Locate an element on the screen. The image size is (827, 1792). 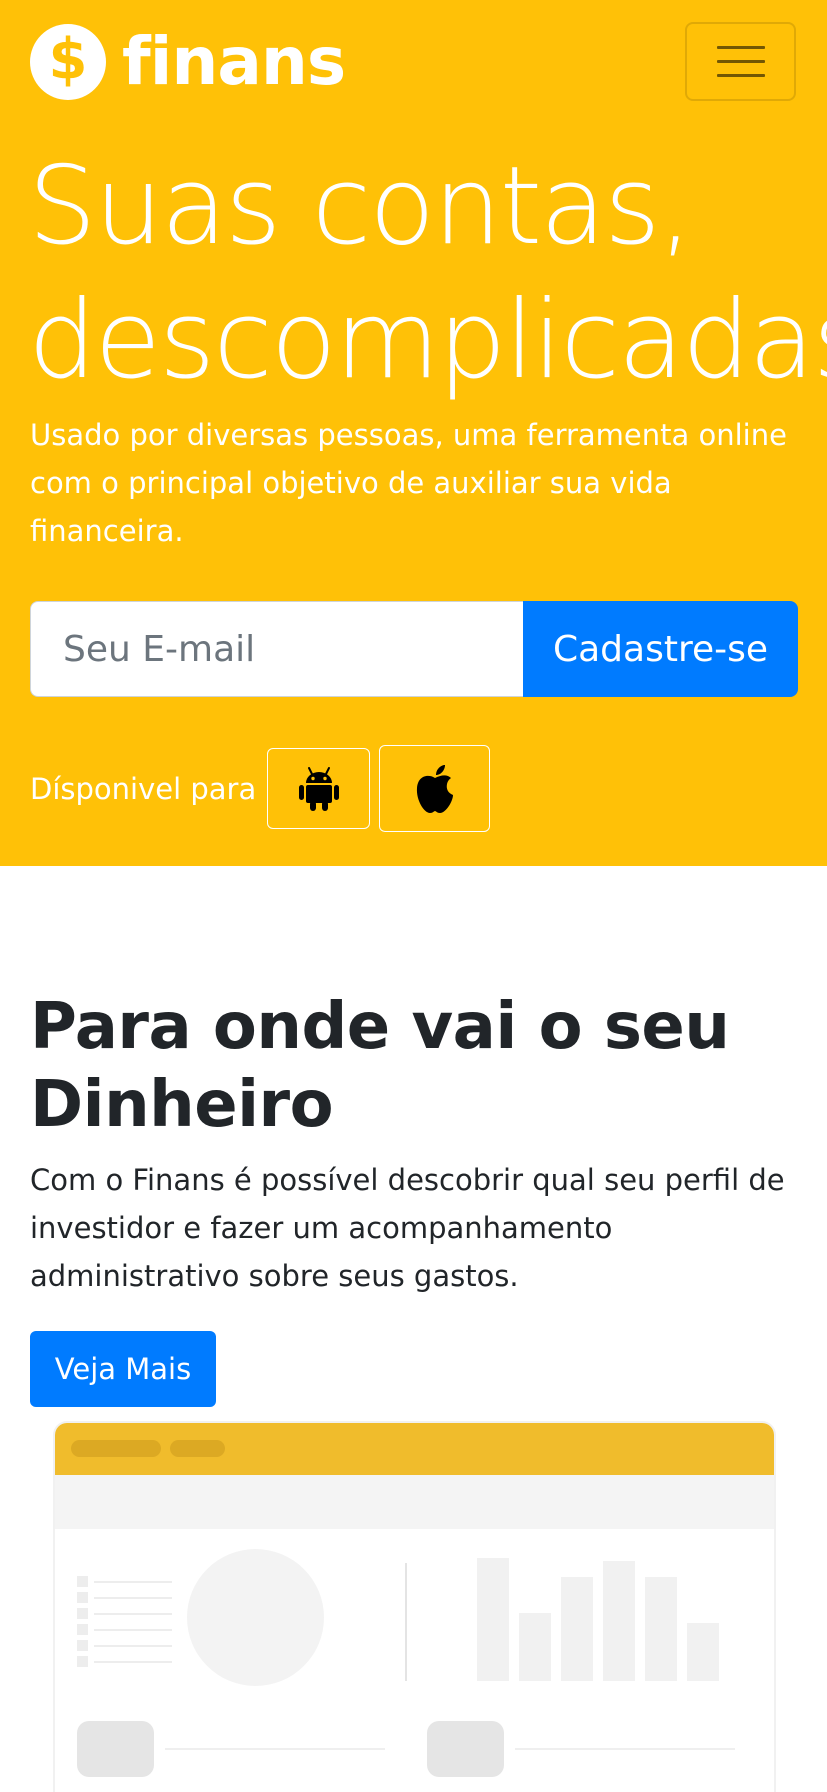
android-icon is located at coordinates (318, 788).